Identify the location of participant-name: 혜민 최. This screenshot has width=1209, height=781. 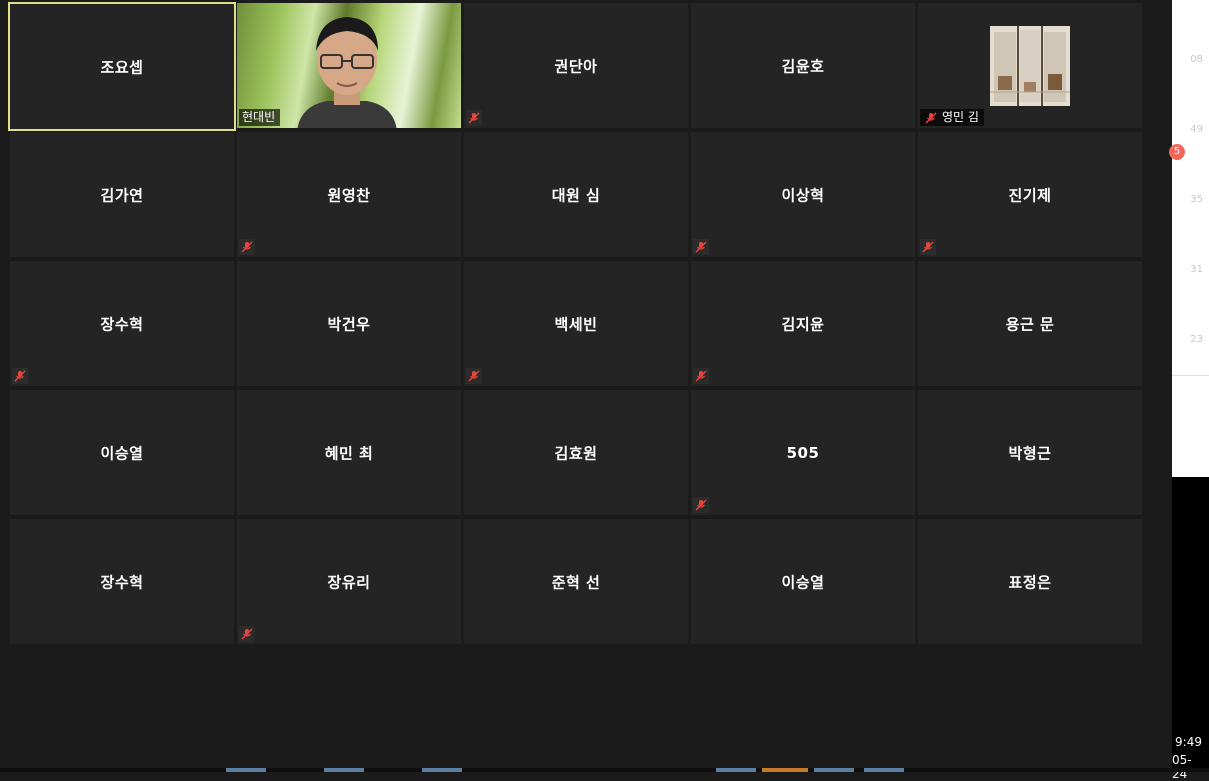
(349, 453).